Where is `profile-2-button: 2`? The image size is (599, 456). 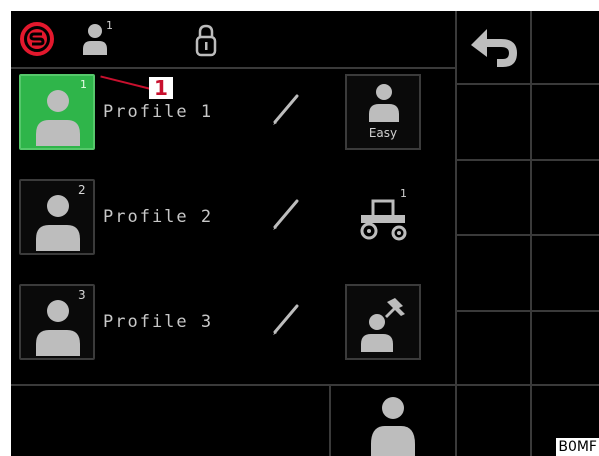 profile-2-button: 2 is located at coordinates (57, 217).